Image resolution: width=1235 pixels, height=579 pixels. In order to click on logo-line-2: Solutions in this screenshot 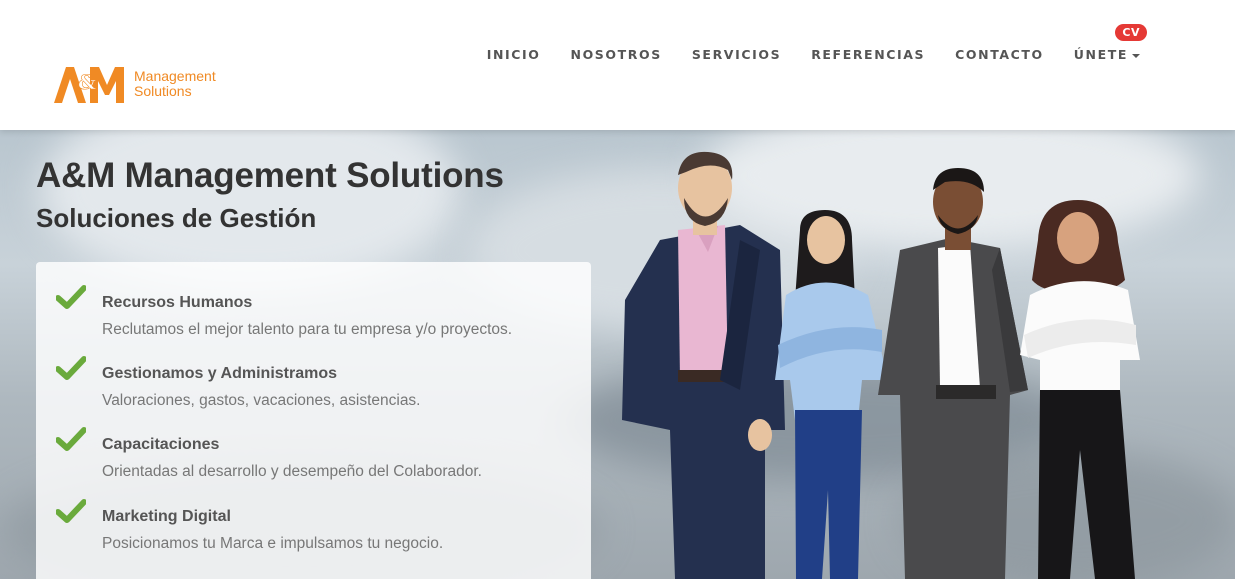, I will do `click(163, 91)`.